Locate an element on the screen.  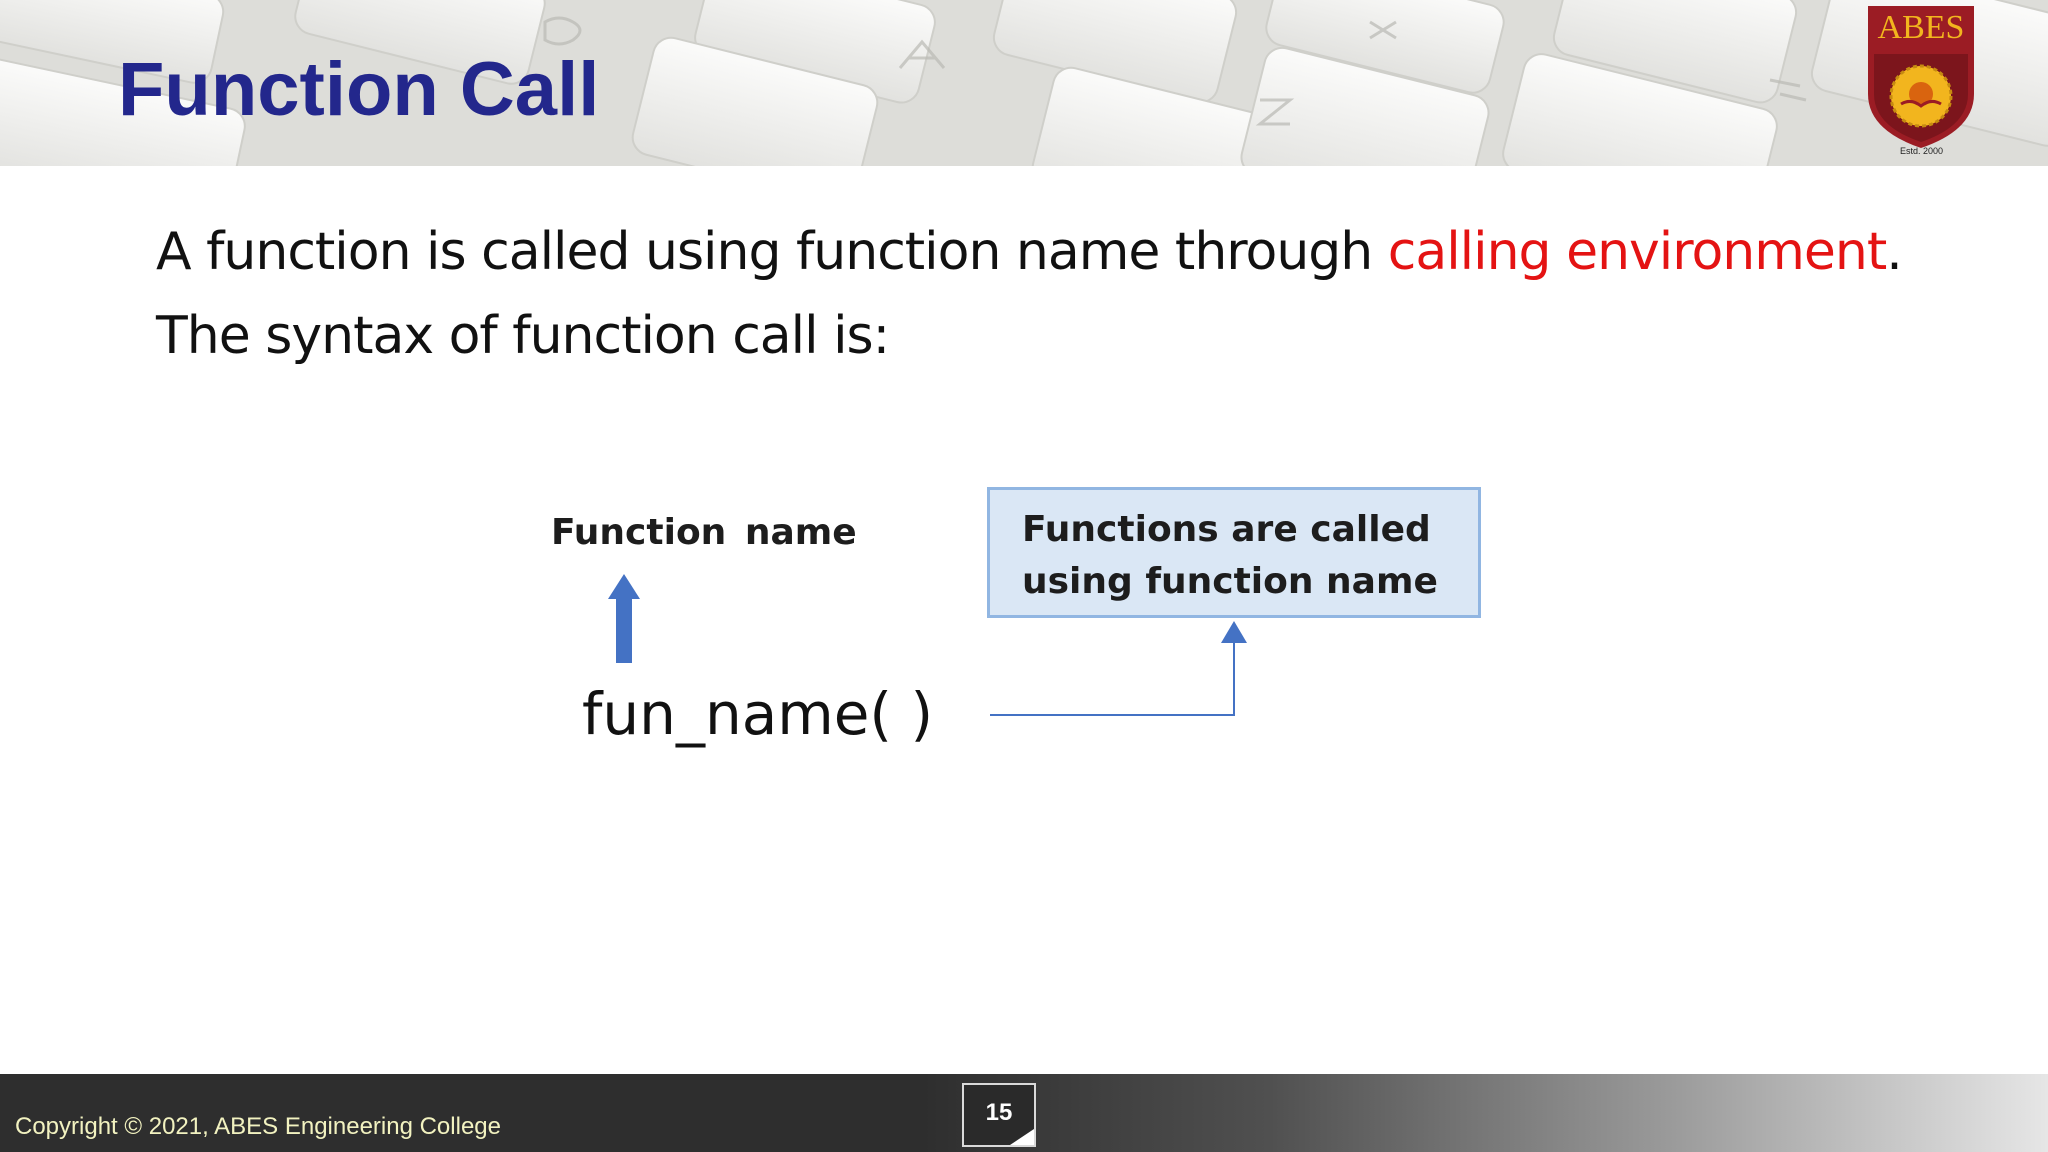
callout-line-2: using function name is located at coordinates (1230, 581).